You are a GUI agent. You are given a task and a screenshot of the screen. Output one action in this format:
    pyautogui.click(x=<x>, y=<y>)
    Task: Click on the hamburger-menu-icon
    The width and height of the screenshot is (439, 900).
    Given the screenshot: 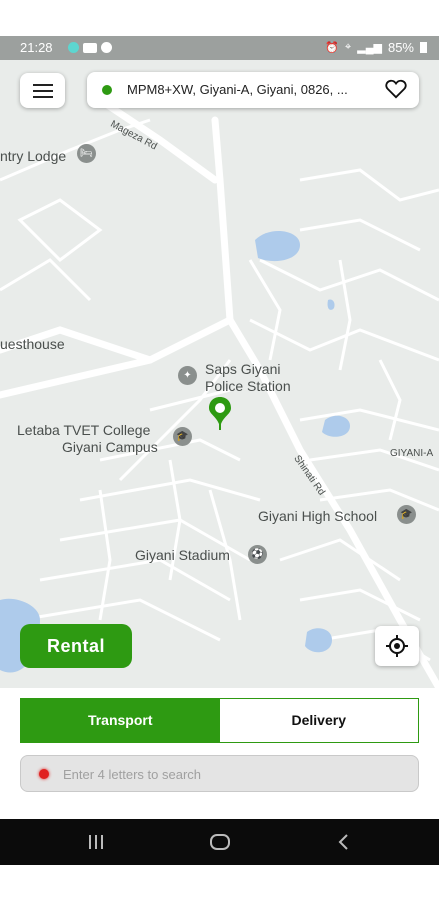 What is the action you would take?
    pyautogui.click(x=42, y=90)
    